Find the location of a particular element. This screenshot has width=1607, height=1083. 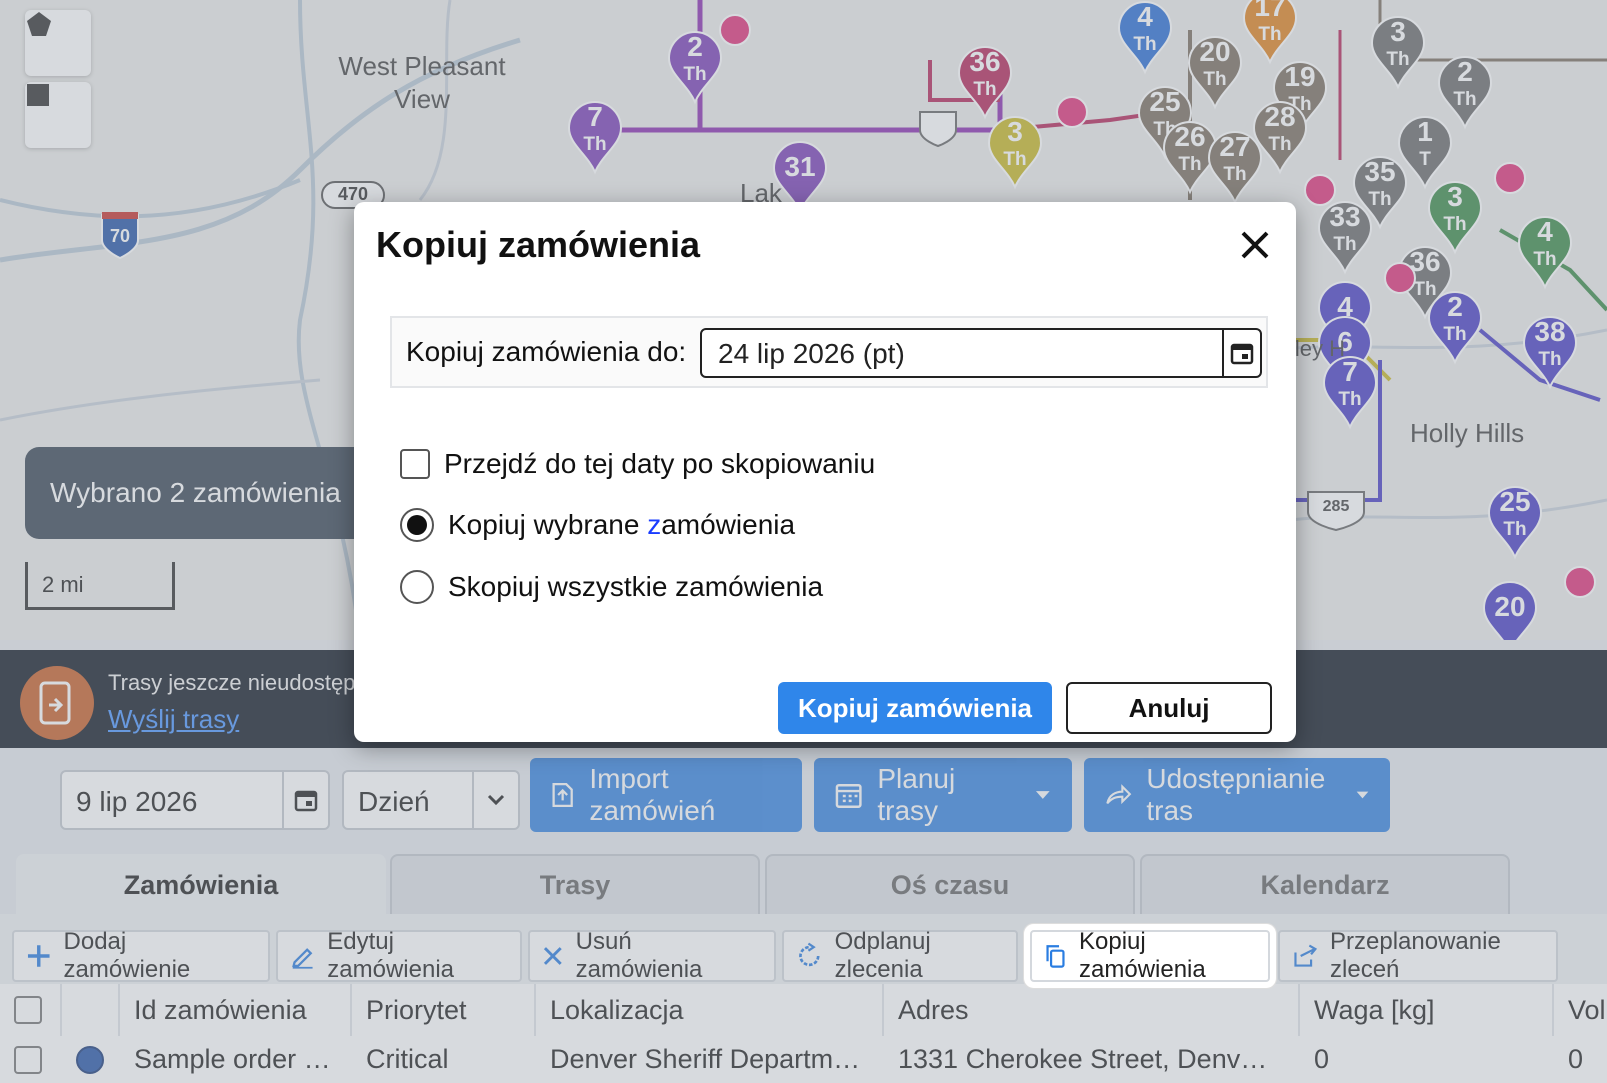

copy-icon is located at coordinates (1055, 956).